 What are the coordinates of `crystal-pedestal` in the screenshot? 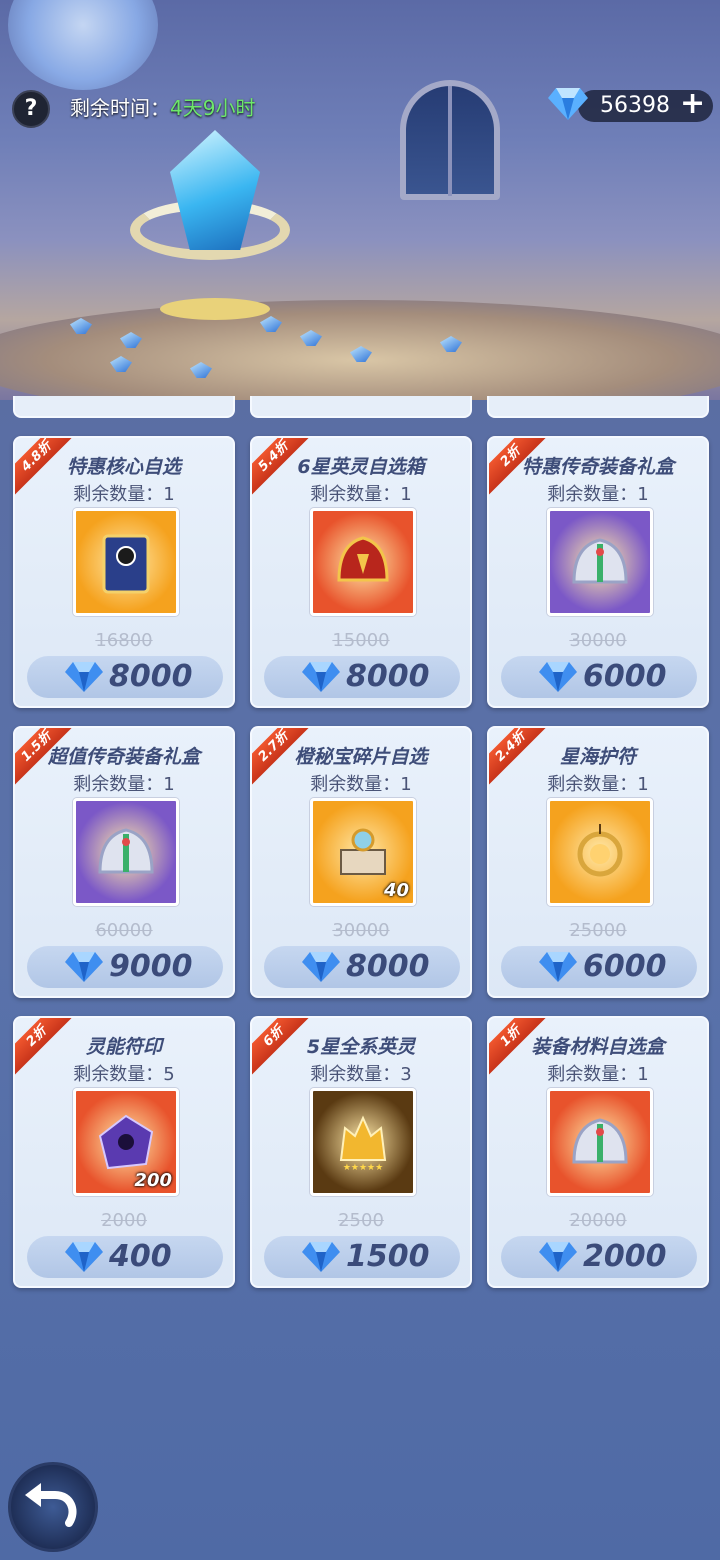 It's located at (215, 309).